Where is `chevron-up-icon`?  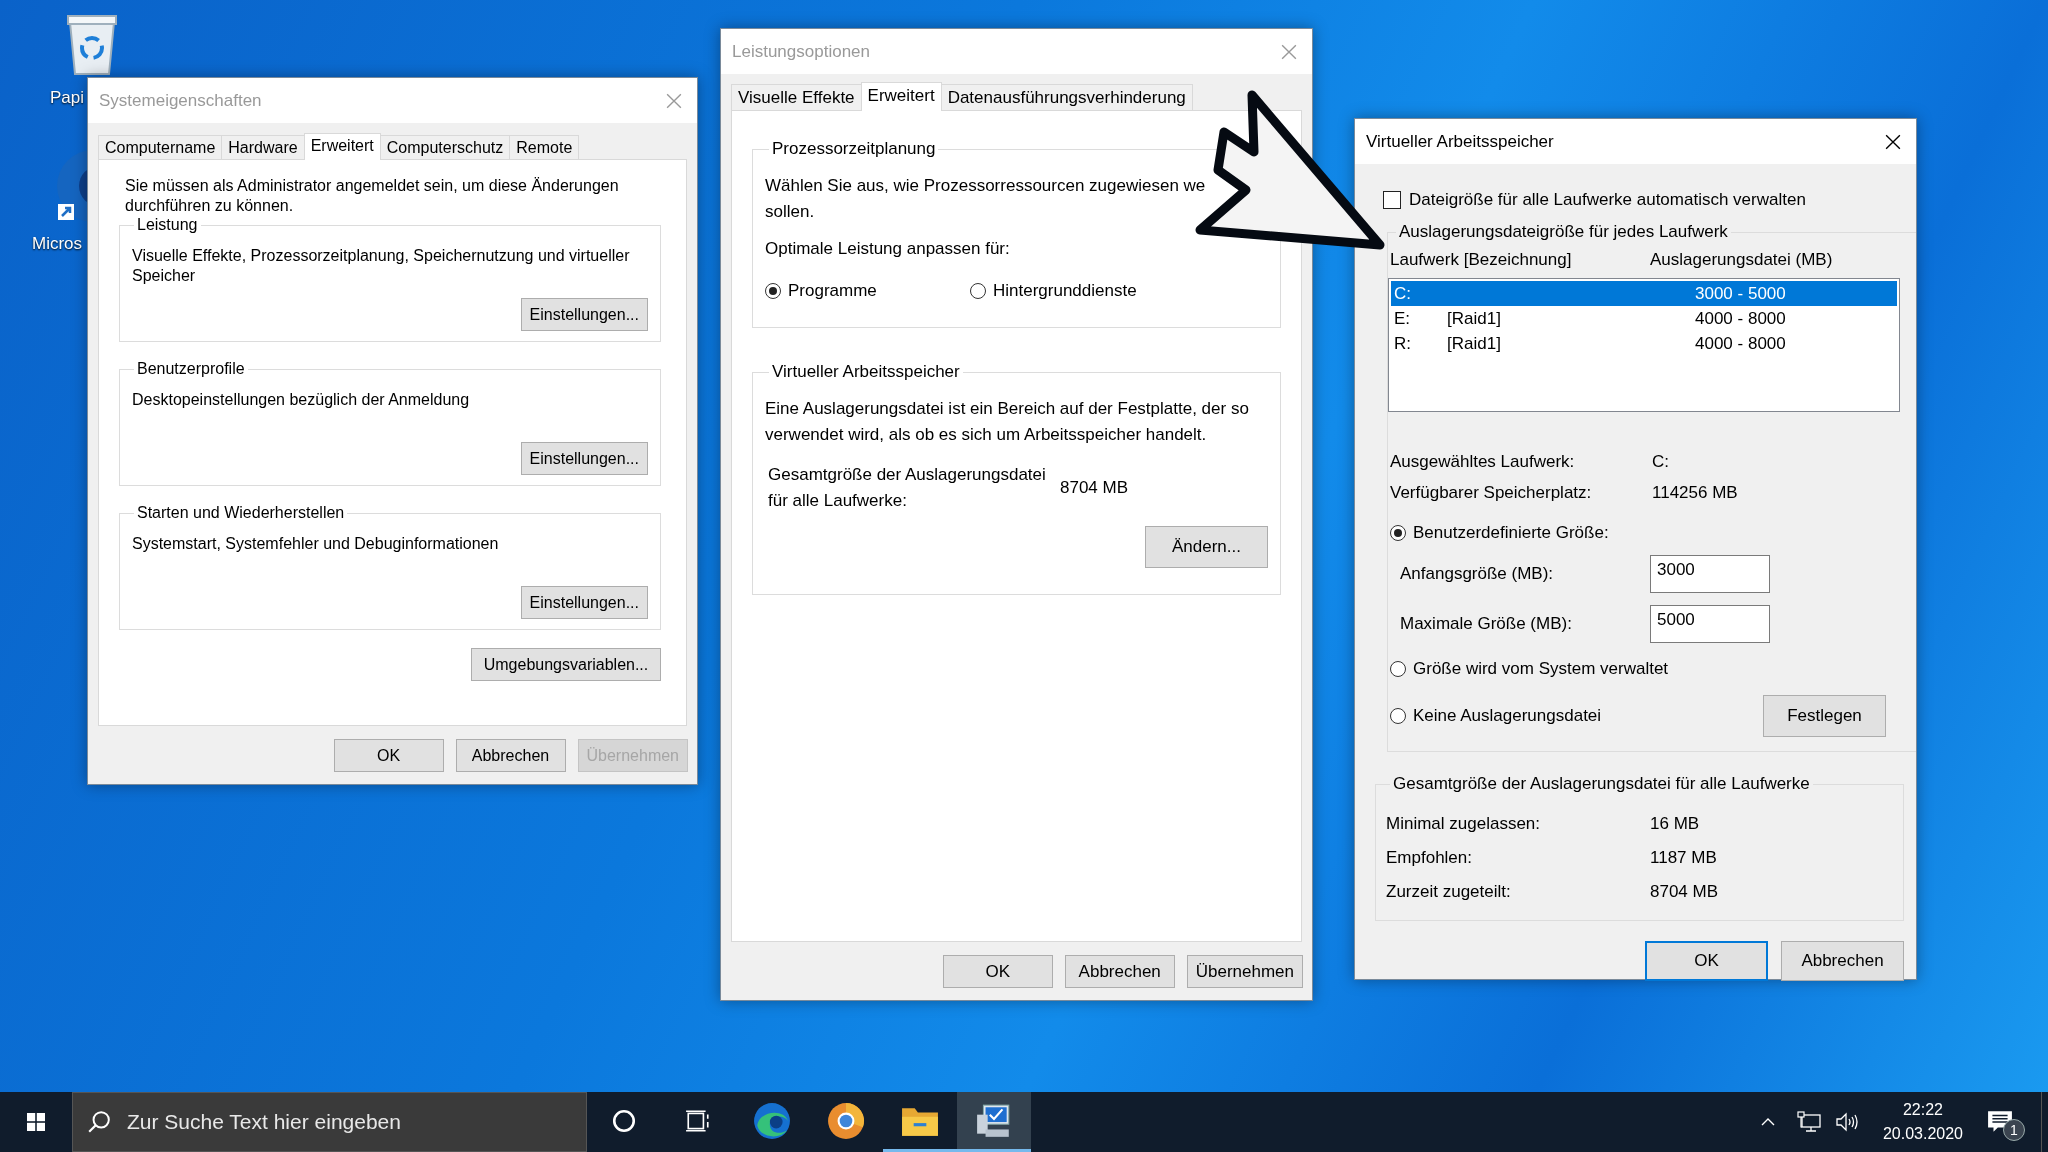
chevron-up-icon is located at coordinates (1767, 1122).